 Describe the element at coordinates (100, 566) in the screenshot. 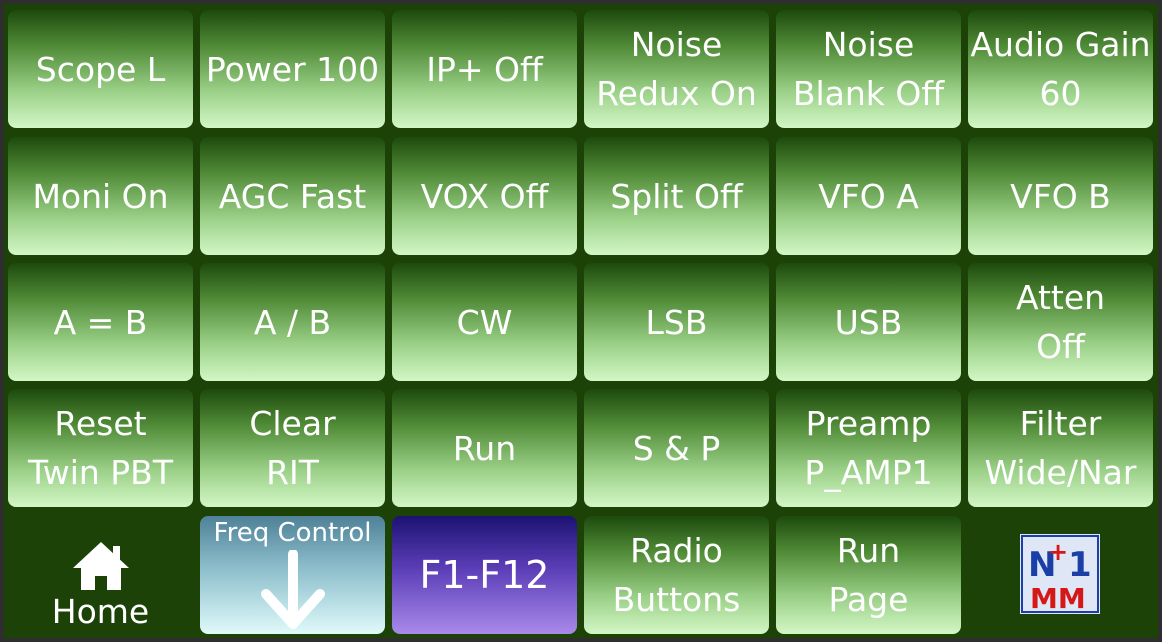

I see `home-icon` at that location.